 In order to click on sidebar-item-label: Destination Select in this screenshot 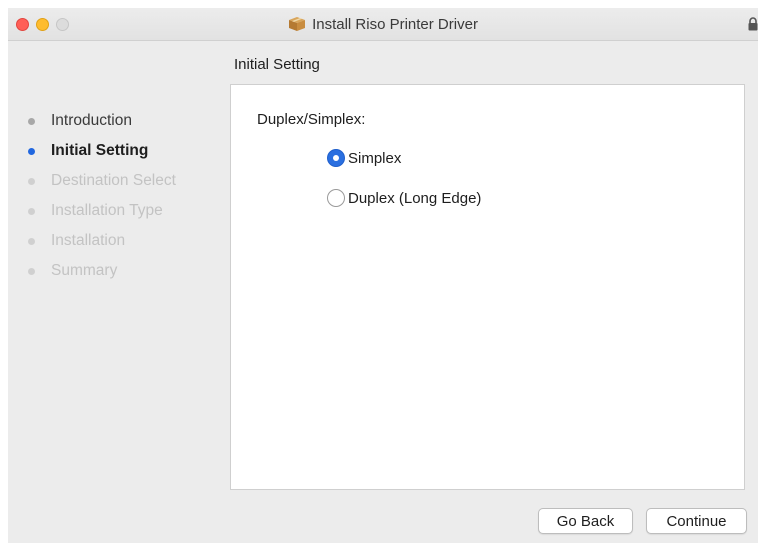, I will do `click(113, 180)`.